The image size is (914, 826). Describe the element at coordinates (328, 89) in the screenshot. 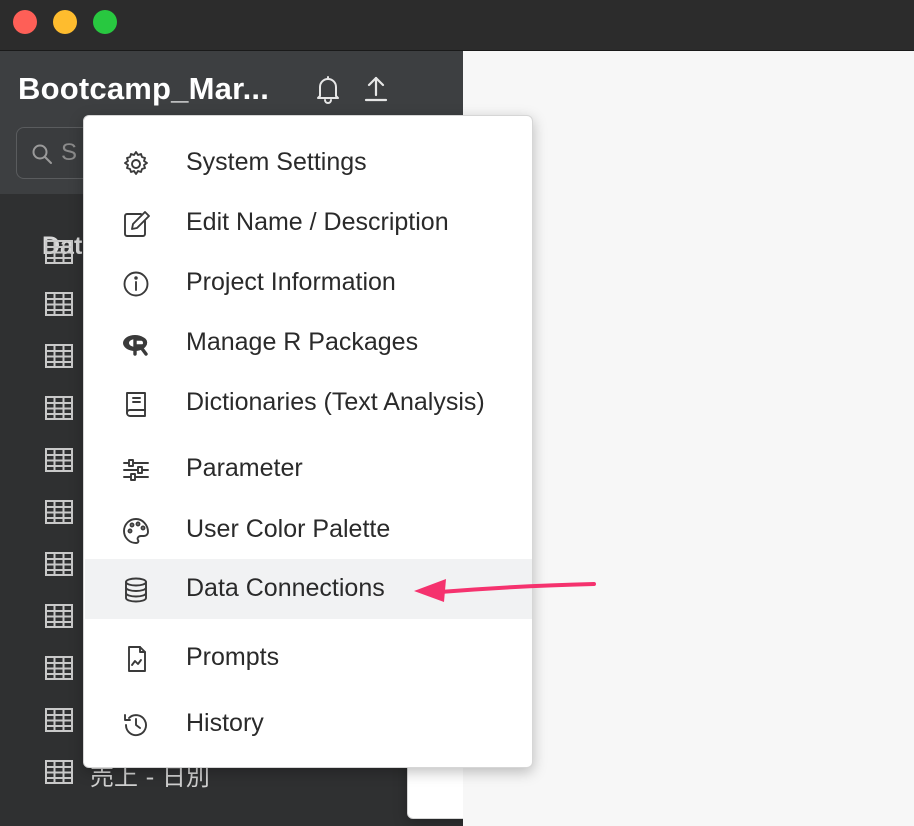

I see `bell-icon` at that location.